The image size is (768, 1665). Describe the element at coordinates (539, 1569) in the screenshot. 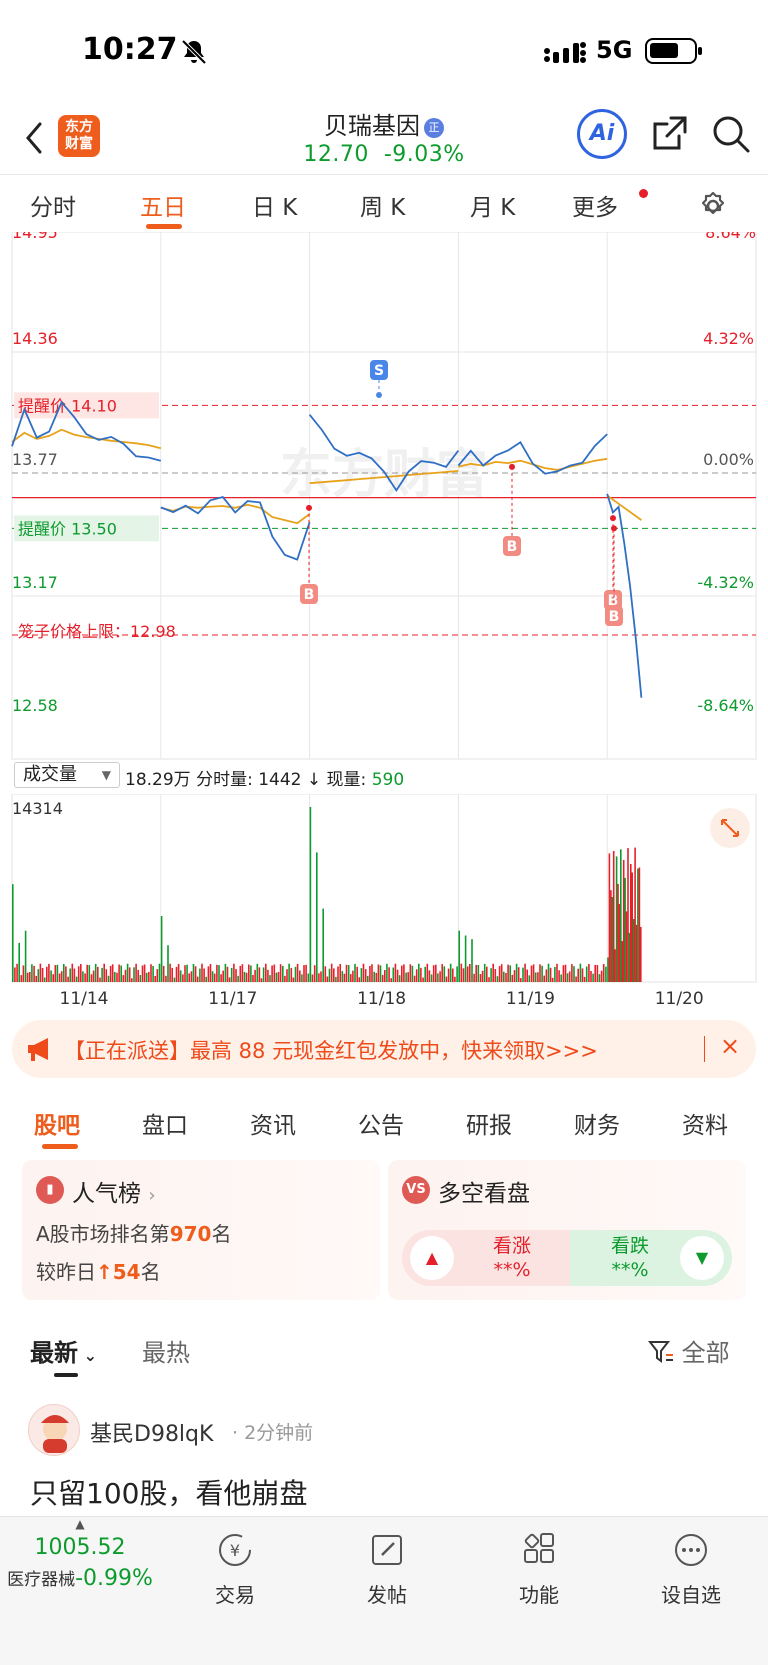

I see `nav-functions: 功能` at that location.